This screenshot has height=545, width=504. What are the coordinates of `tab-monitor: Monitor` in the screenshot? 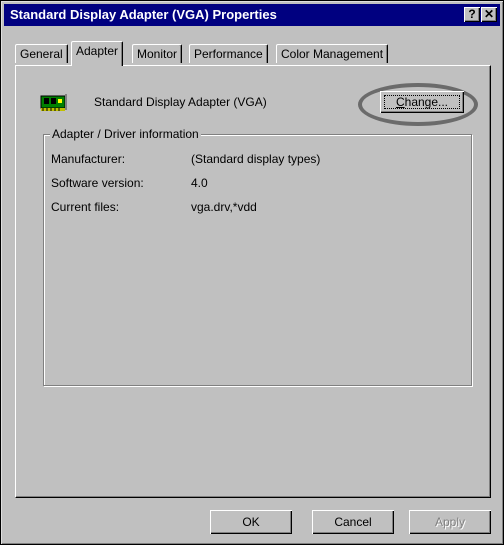 It's located at (157, 53).